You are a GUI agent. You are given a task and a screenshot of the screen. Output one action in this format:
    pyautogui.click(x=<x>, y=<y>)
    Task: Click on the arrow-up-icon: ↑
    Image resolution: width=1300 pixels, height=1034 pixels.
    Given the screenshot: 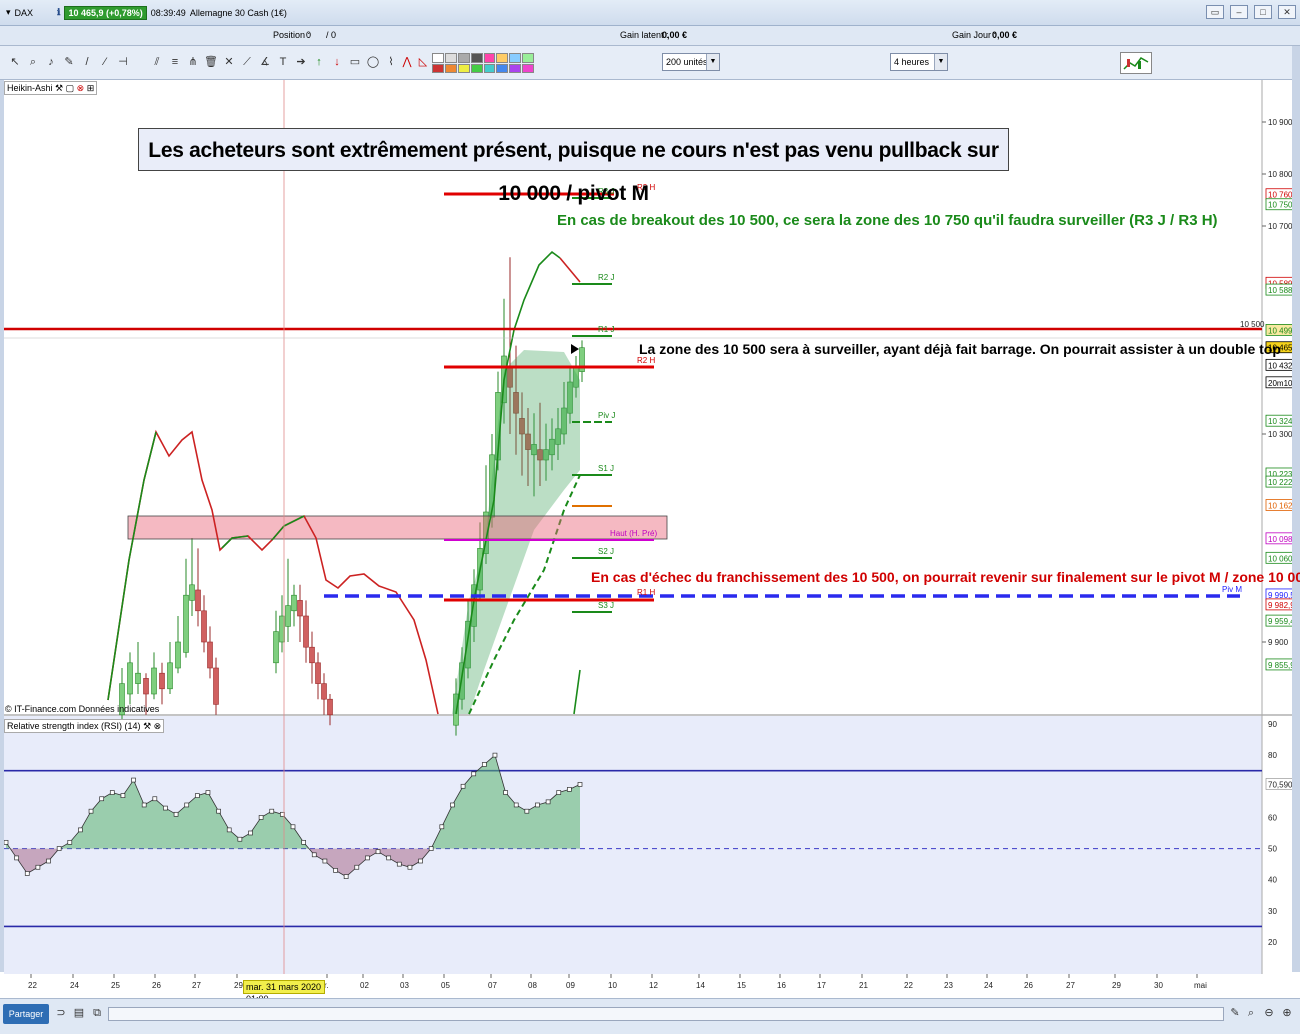 What is the action you would take?
    pyautogui.click(x=319, y=62)
    